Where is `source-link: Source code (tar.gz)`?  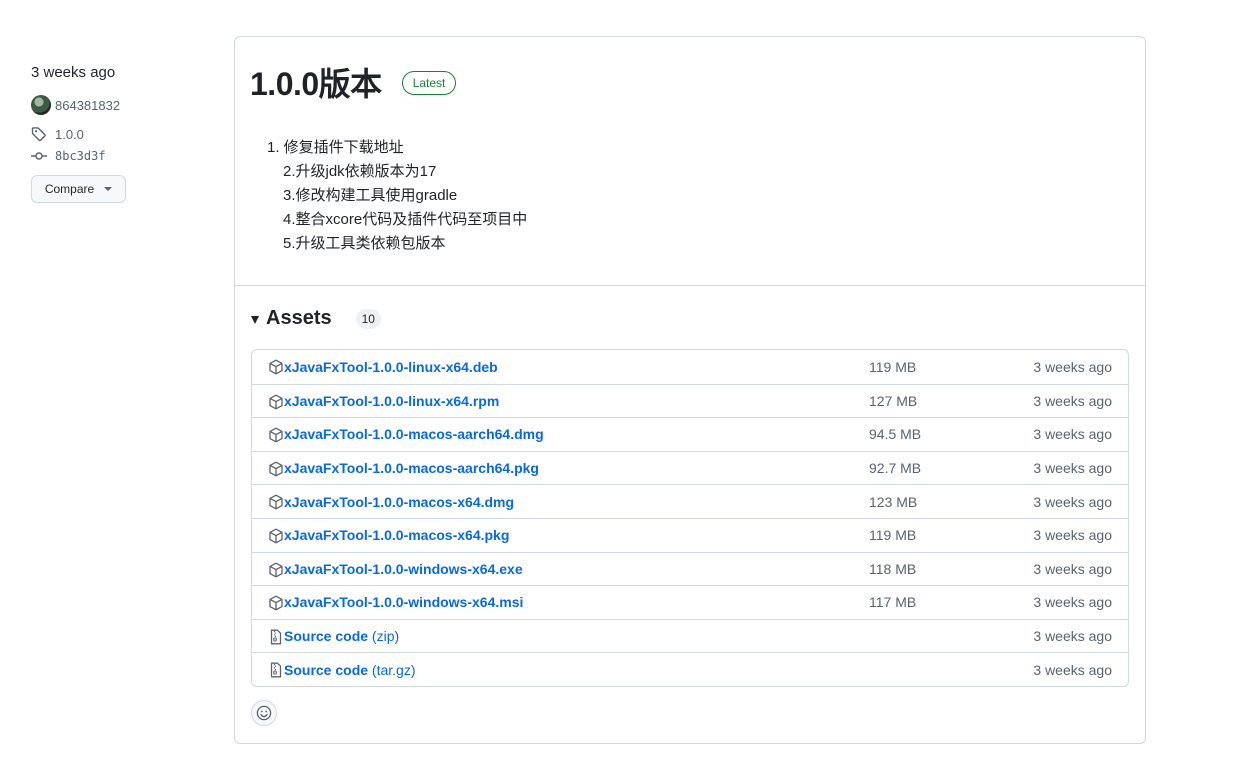 source-link: Source code (tar.gz) is located at coordinates (350, 670).